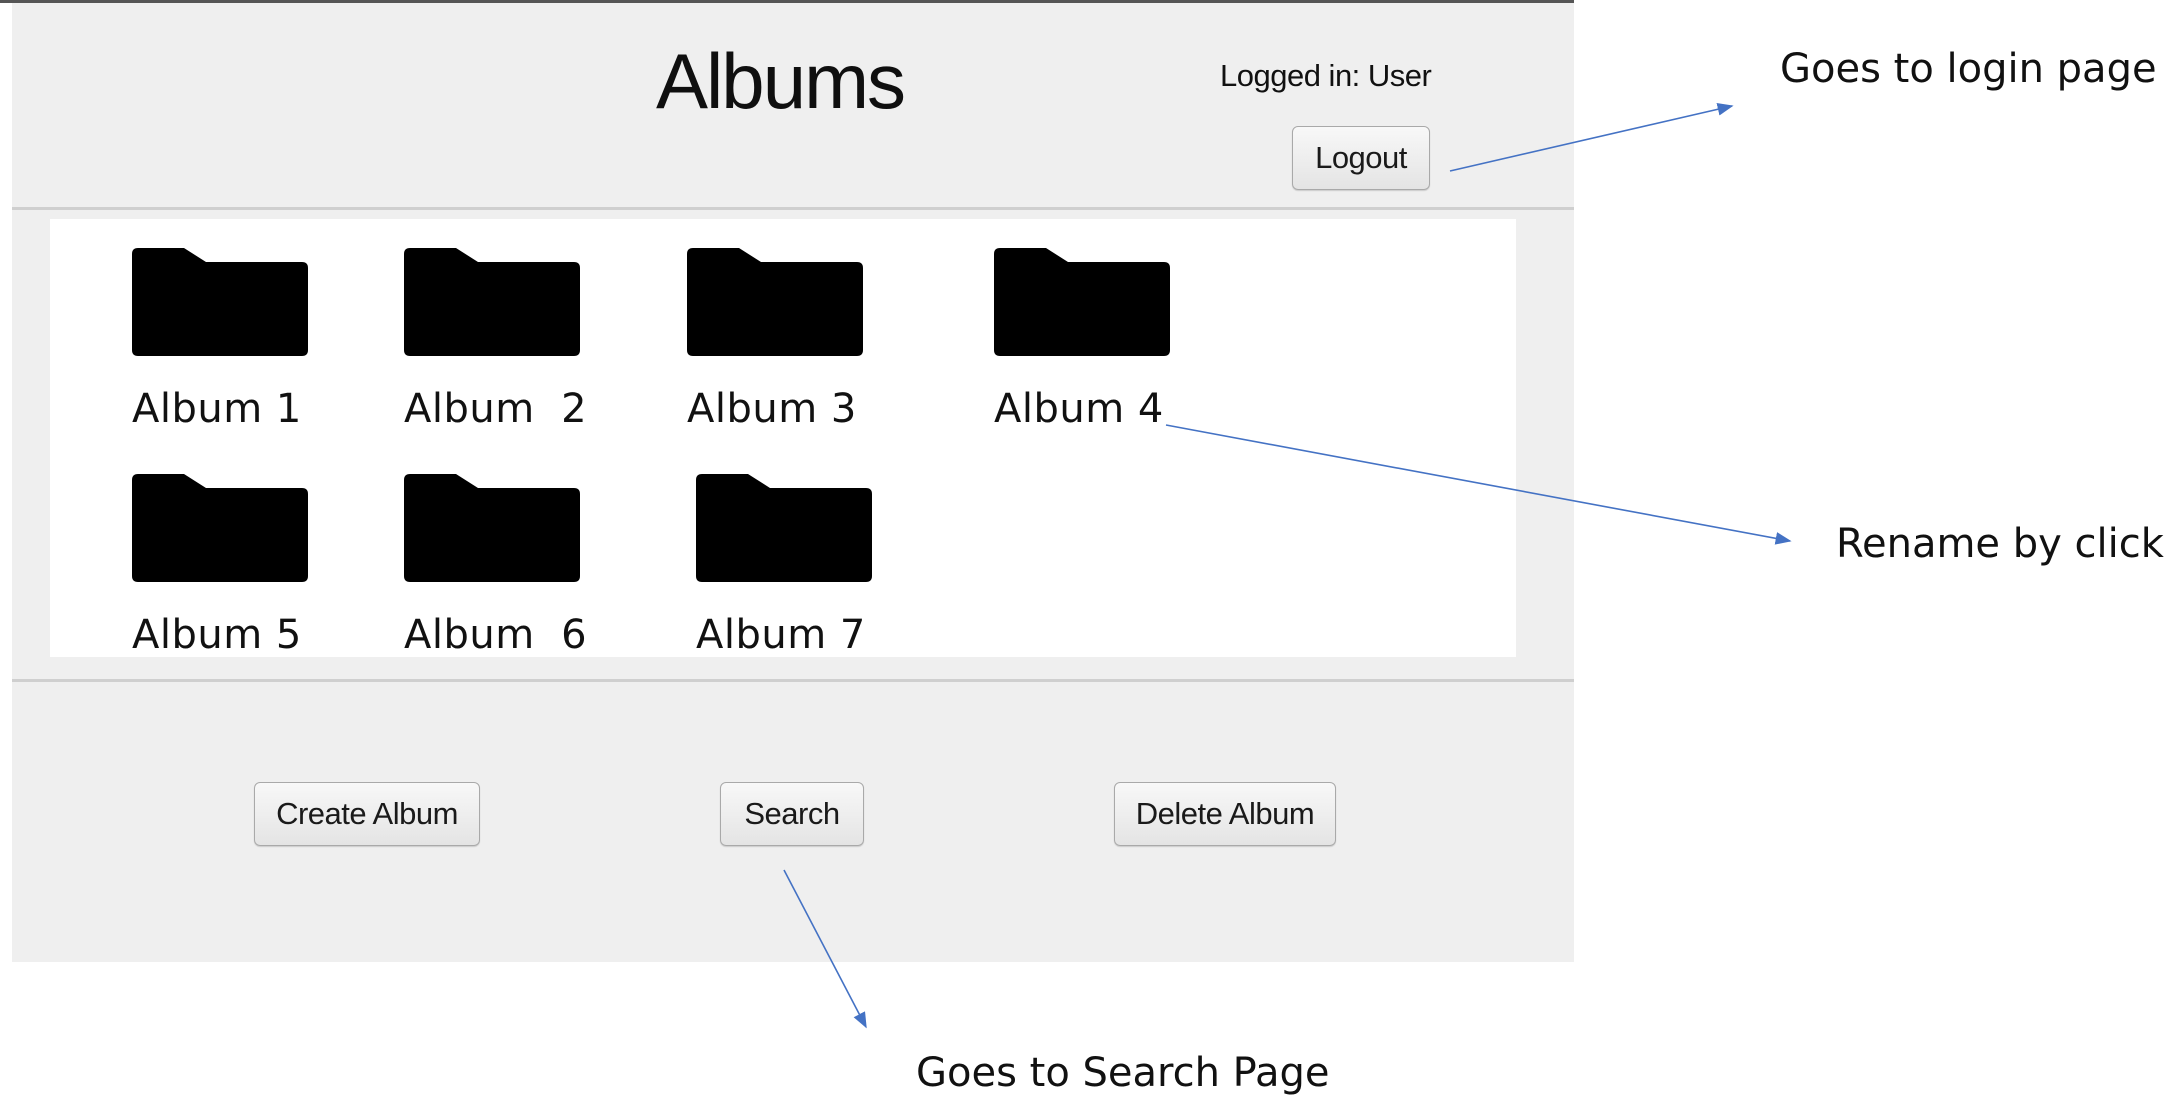 This screenshot has width=2171, height=1096. I want to click on annotation-logout: Goes to login page, so click(1968, 69).